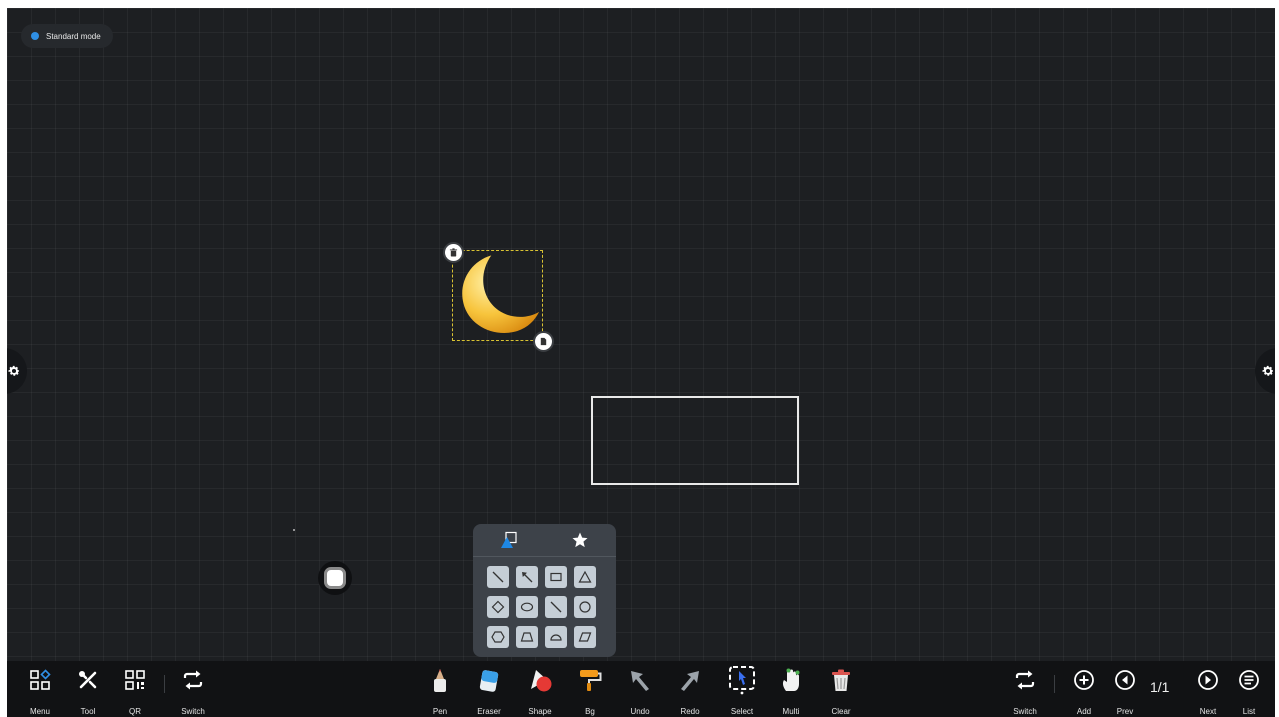  I want to click on prev-label: Prev, so click(1125, 711).